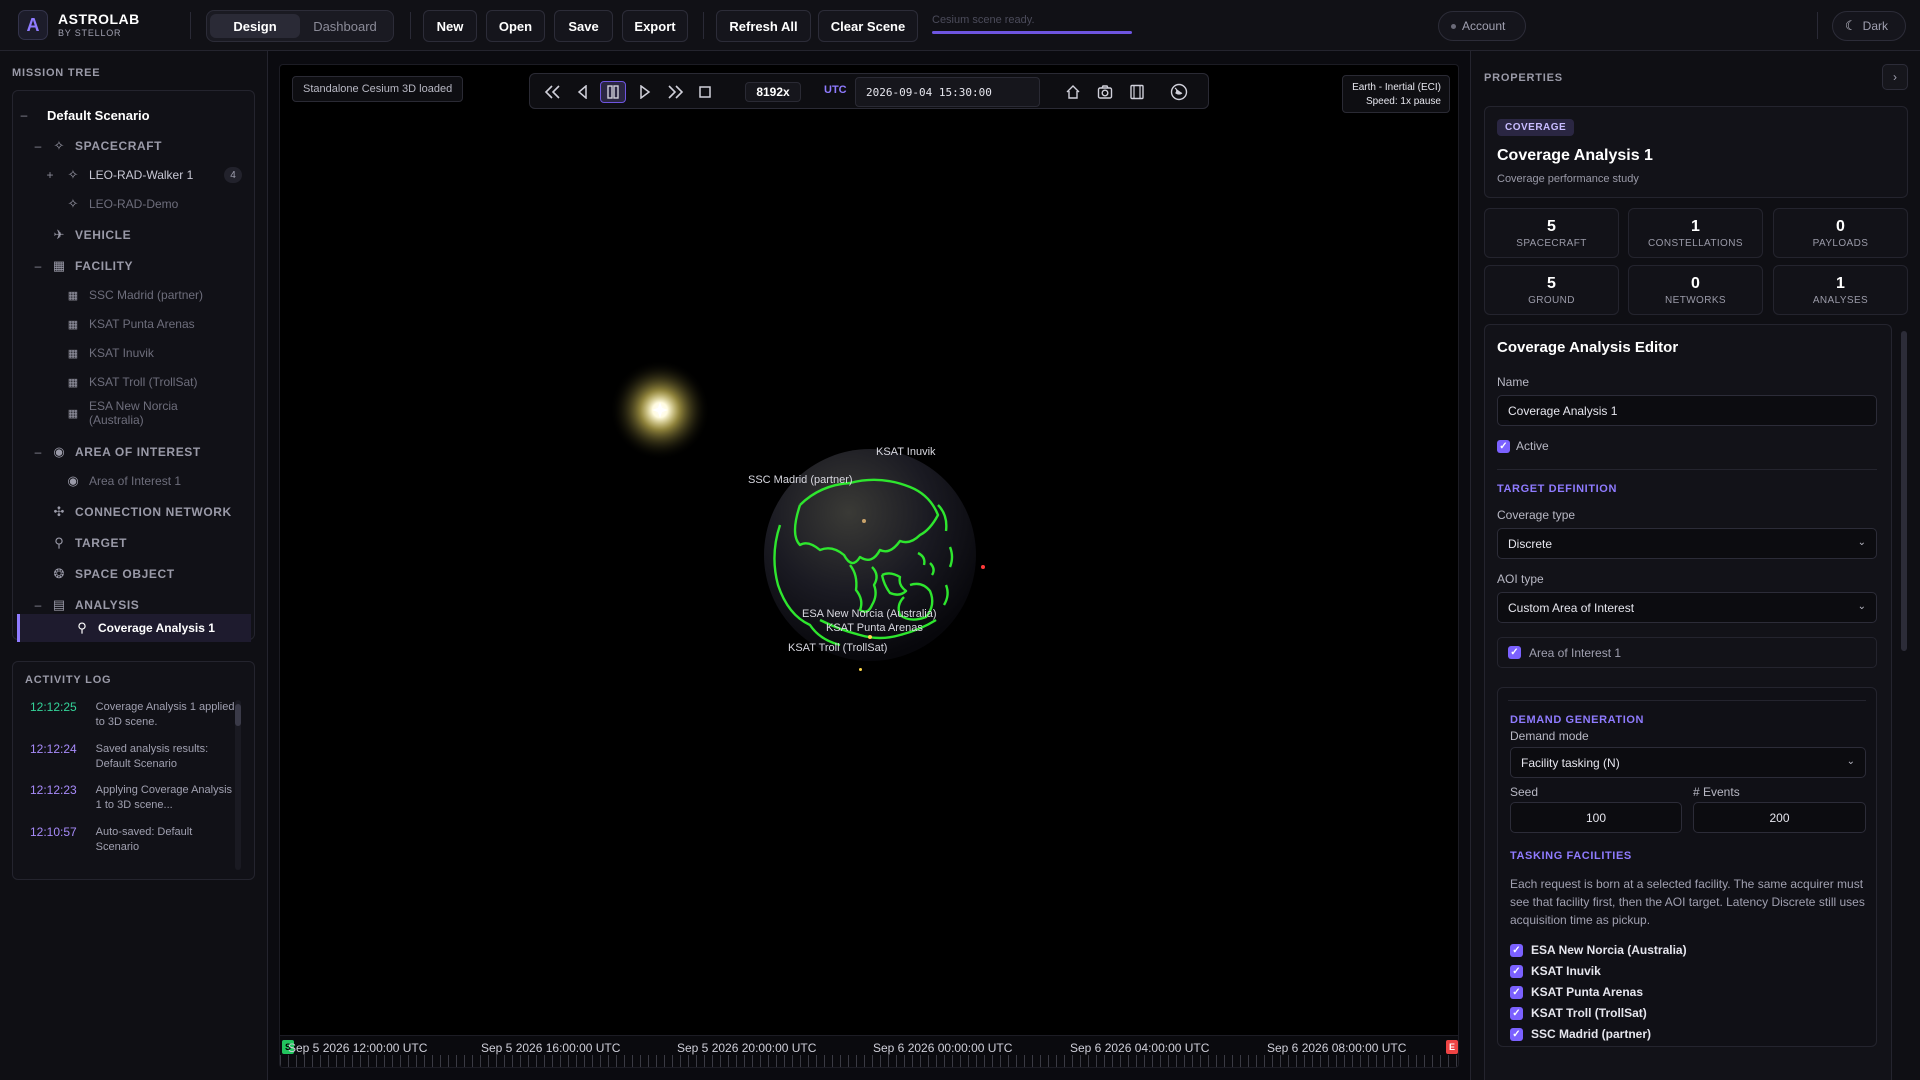  Describe the element at coordinates (1779, 817) in the screenshot. I see `events-input: 200` at that location.